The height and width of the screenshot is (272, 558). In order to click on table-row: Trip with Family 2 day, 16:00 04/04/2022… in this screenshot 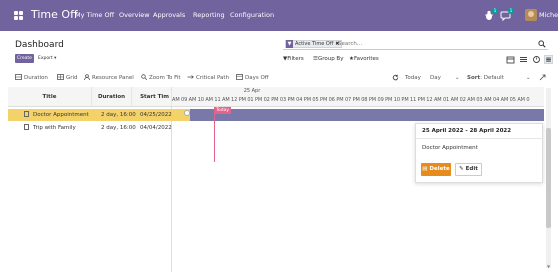, I will do `click(90, 128)`.